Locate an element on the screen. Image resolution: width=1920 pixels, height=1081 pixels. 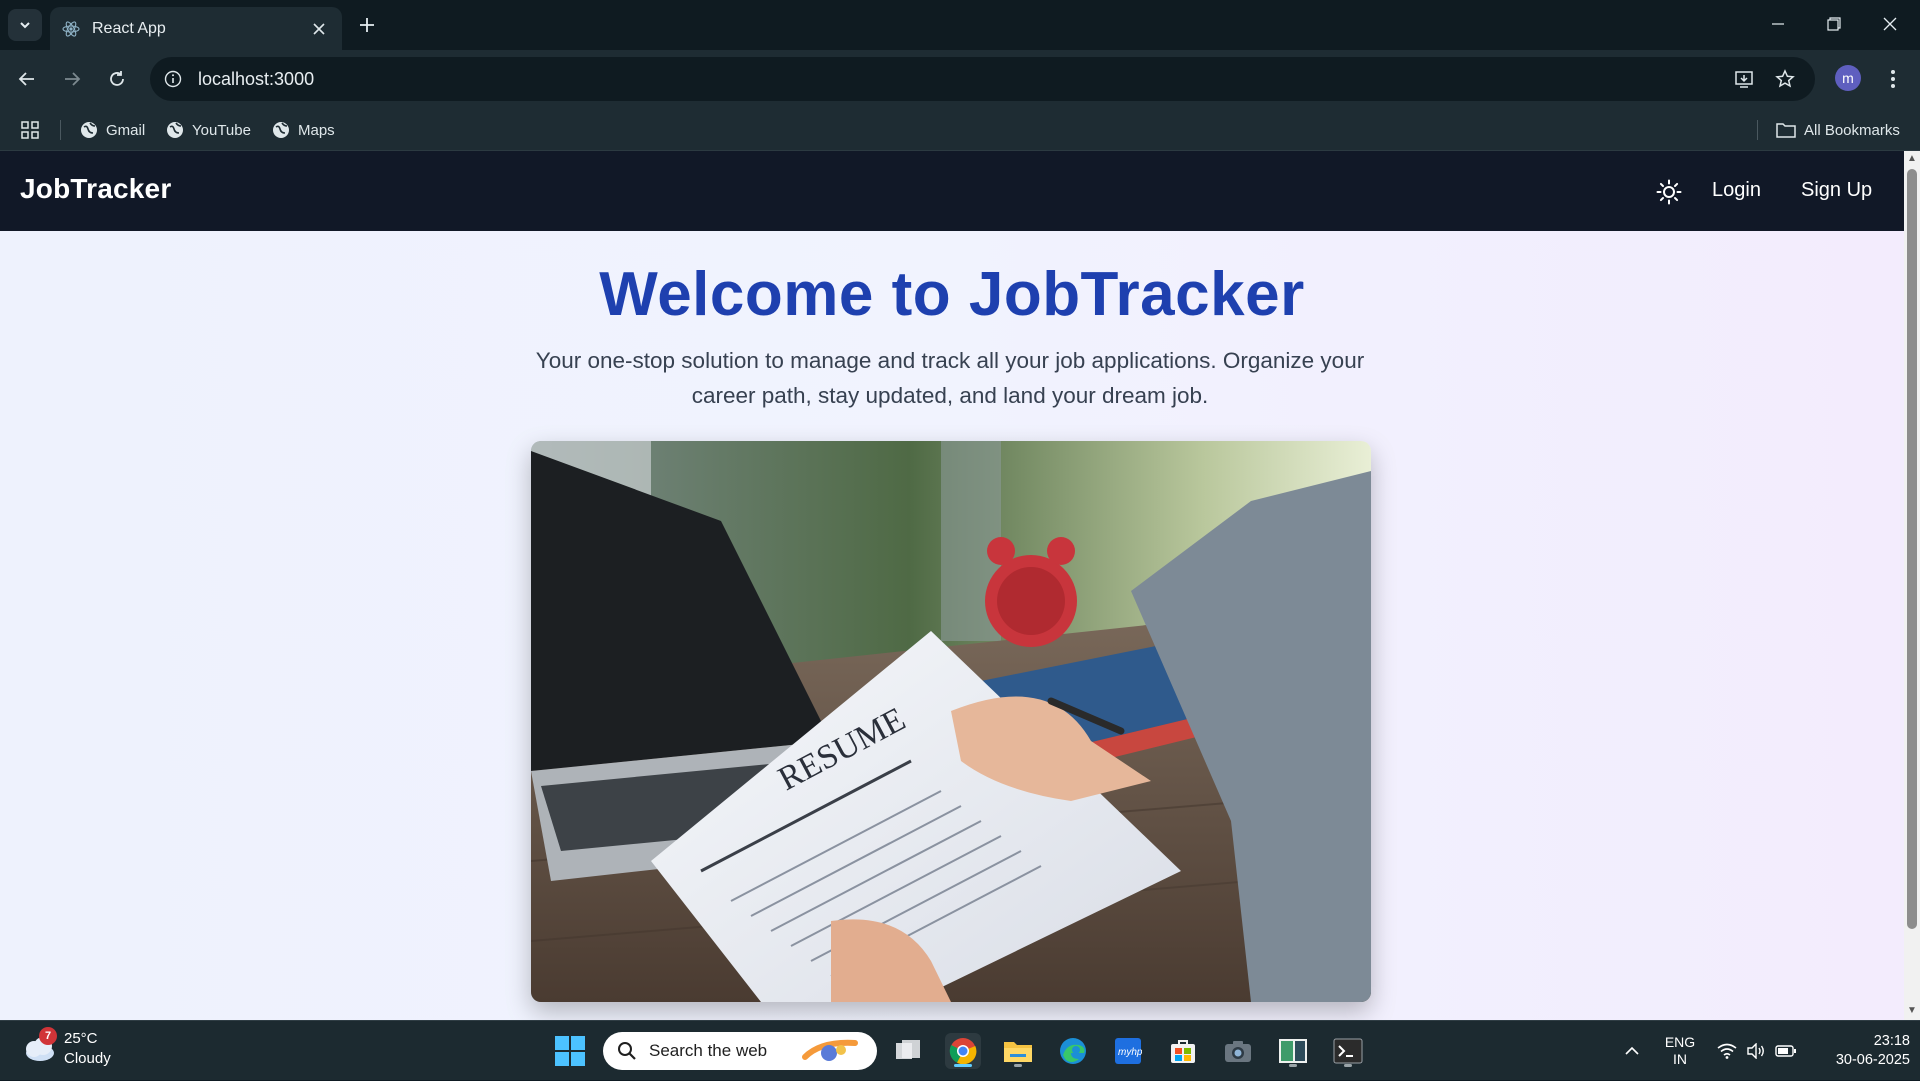
chevron-up-icon is located at coordinates (1632, 1050).